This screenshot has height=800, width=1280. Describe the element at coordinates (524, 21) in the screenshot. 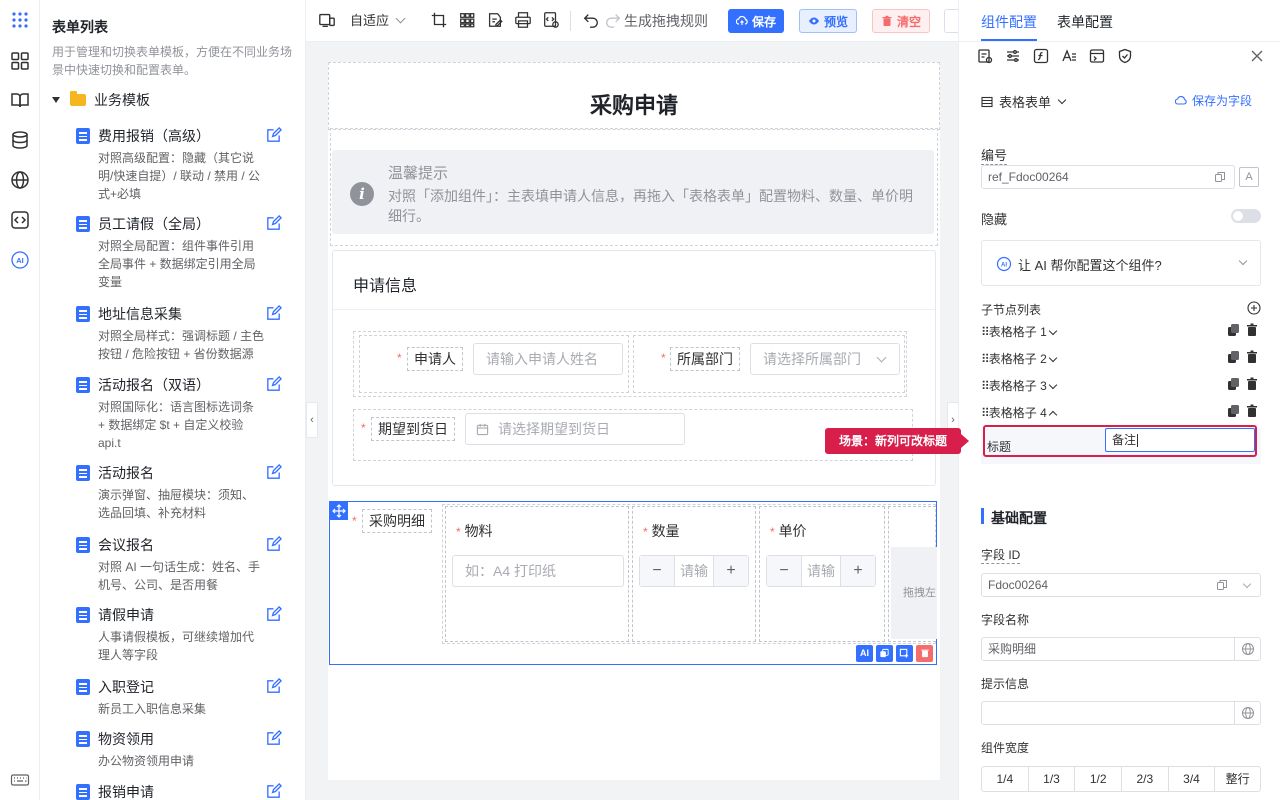

I see `print-icon` at that location.